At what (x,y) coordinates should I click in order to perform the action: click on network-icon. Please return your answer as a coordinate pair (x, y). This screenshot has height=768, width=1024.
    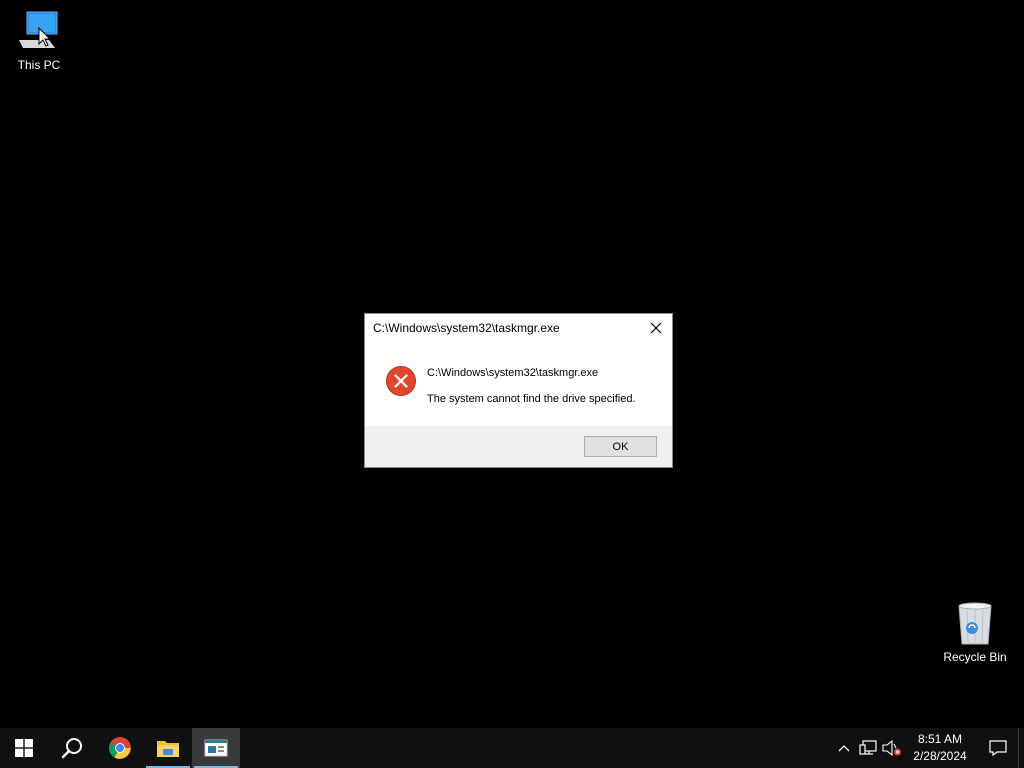
    Looking at the image, I should click on (868, 747).